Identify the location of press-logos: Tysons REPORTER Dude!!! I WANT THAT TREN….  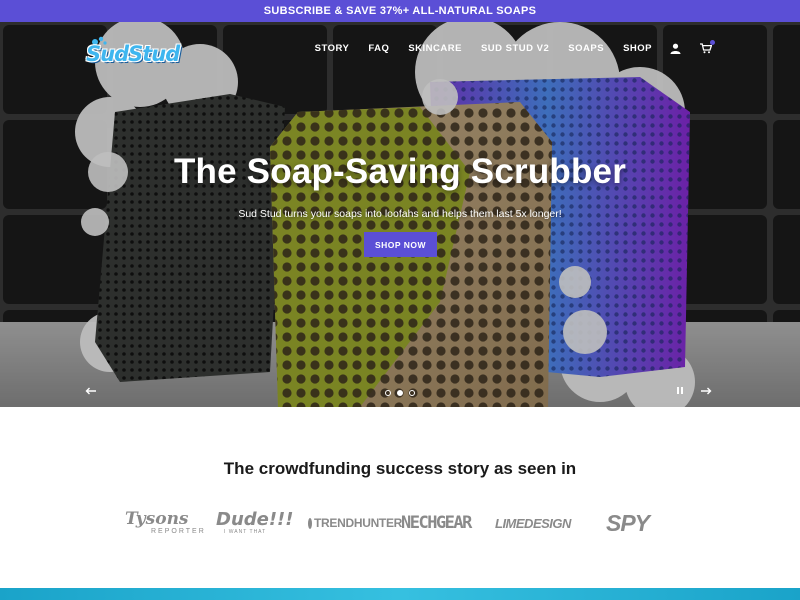
(400, 523).